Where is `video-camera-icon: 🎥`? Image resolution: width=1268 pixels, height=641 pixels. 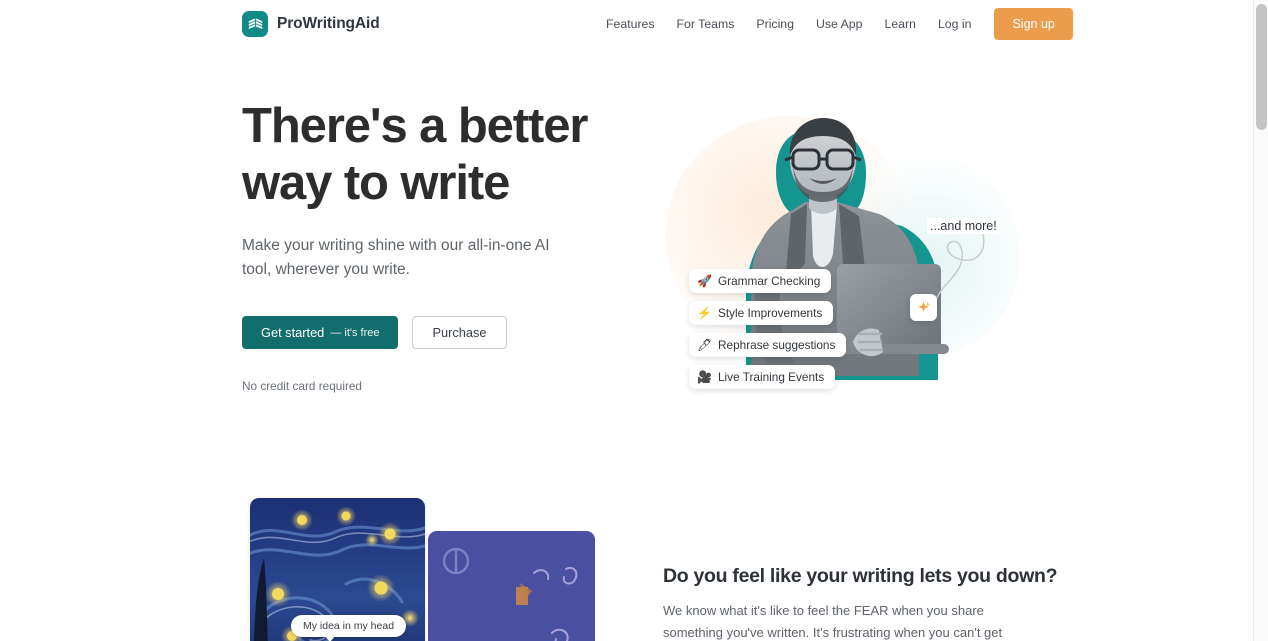
video-camera-icon: 🎥 is located at coordinates (704, 377).